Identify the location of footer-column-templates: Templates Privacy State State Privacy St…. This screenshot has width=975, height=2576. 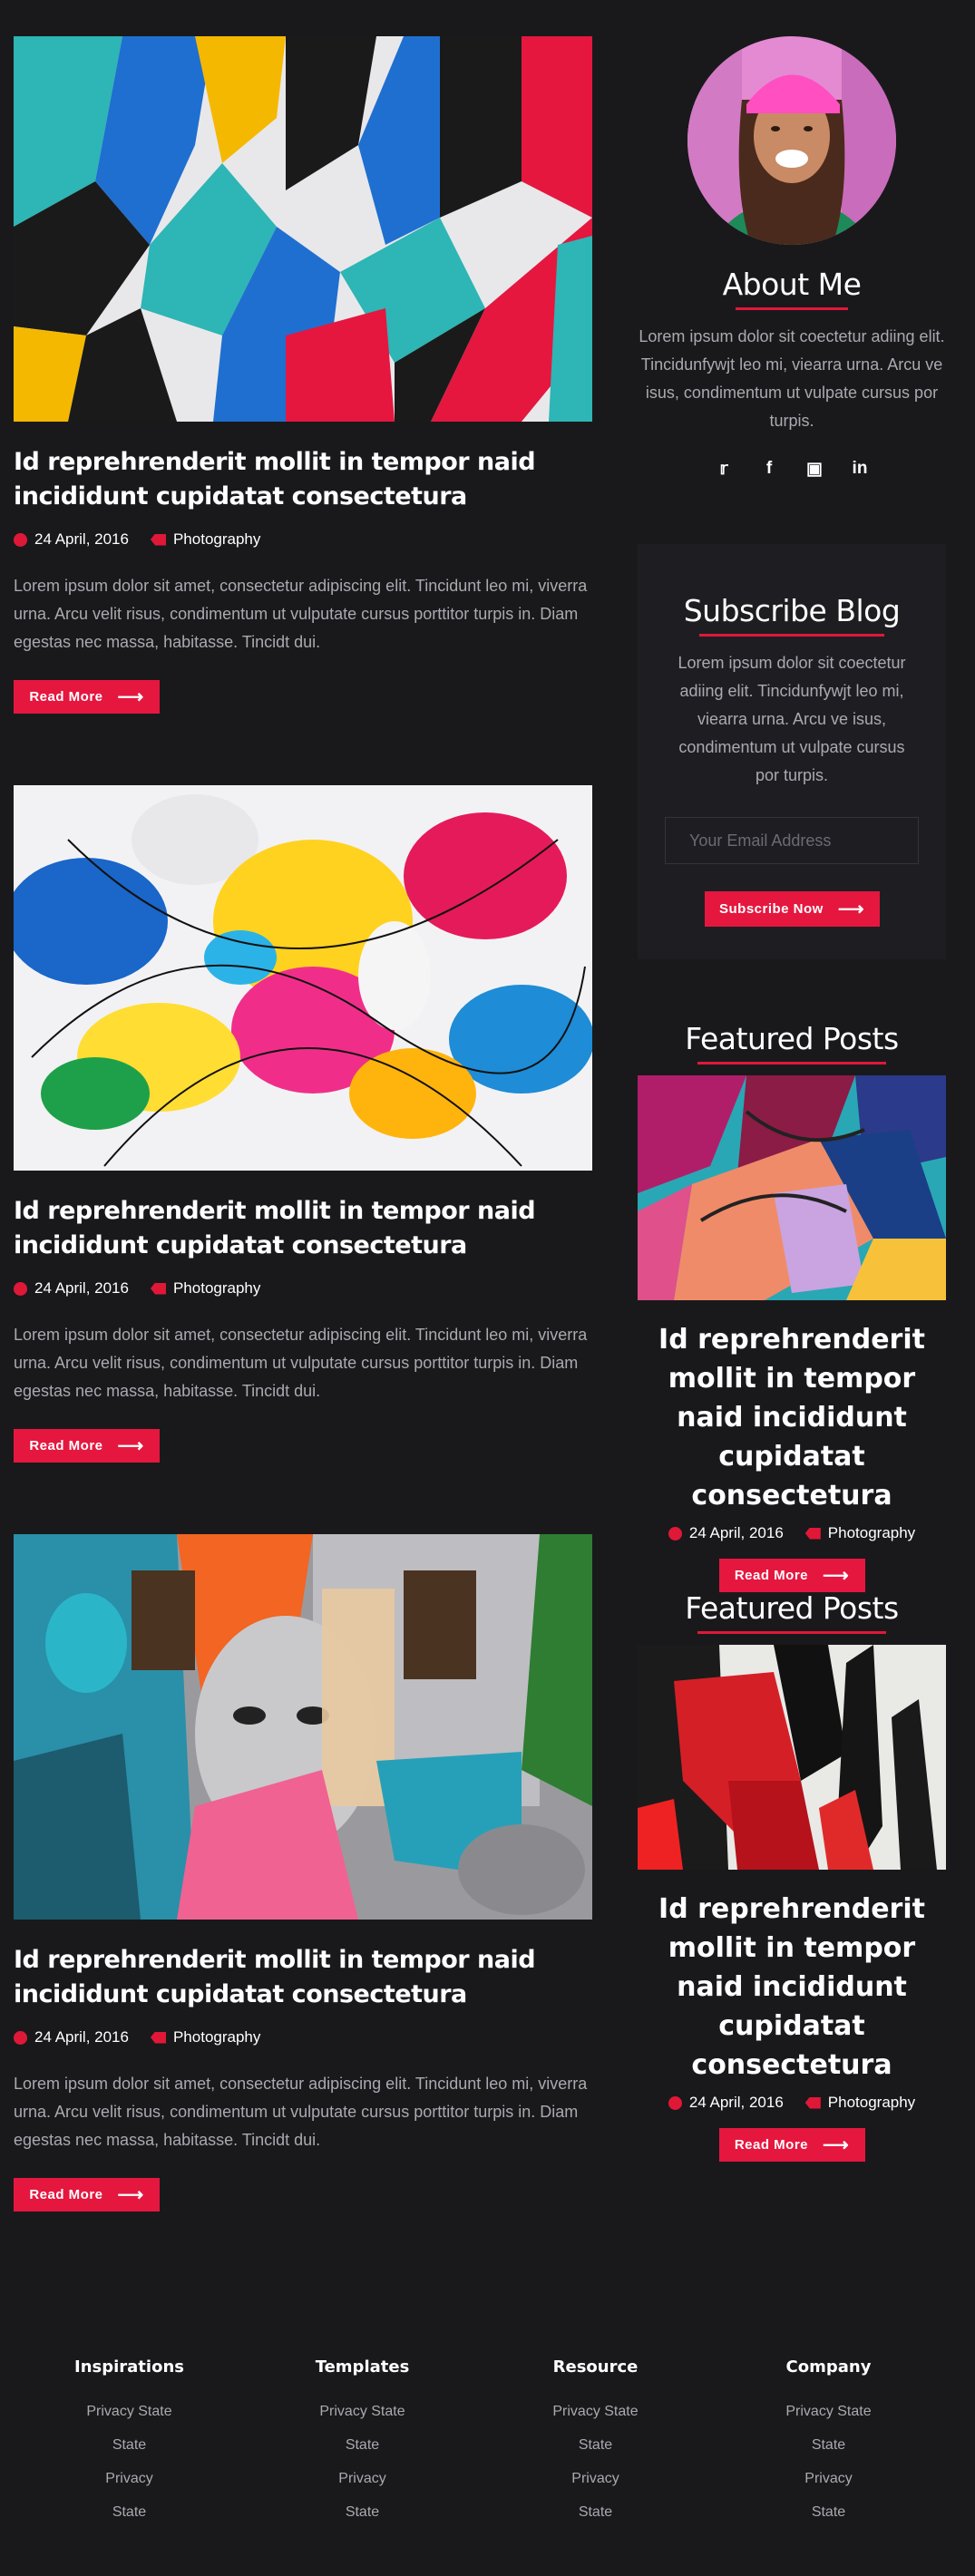
(362, 2443).